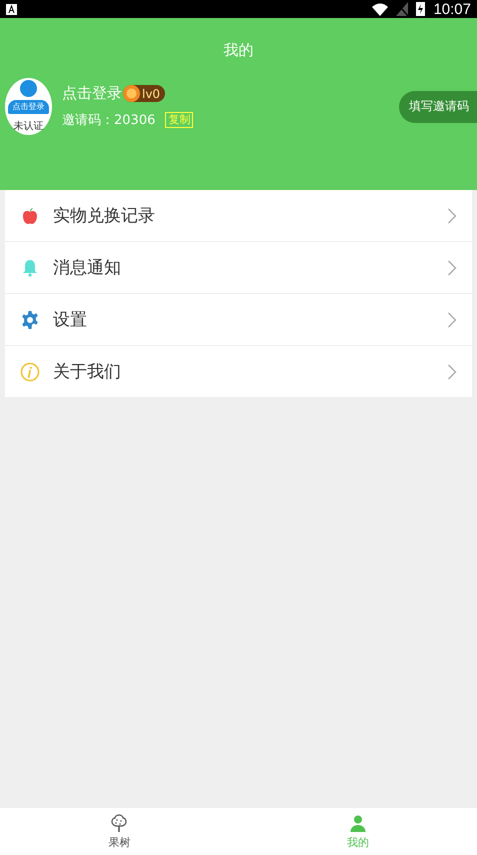  I want to click on notification-icon, so click(11, 9).